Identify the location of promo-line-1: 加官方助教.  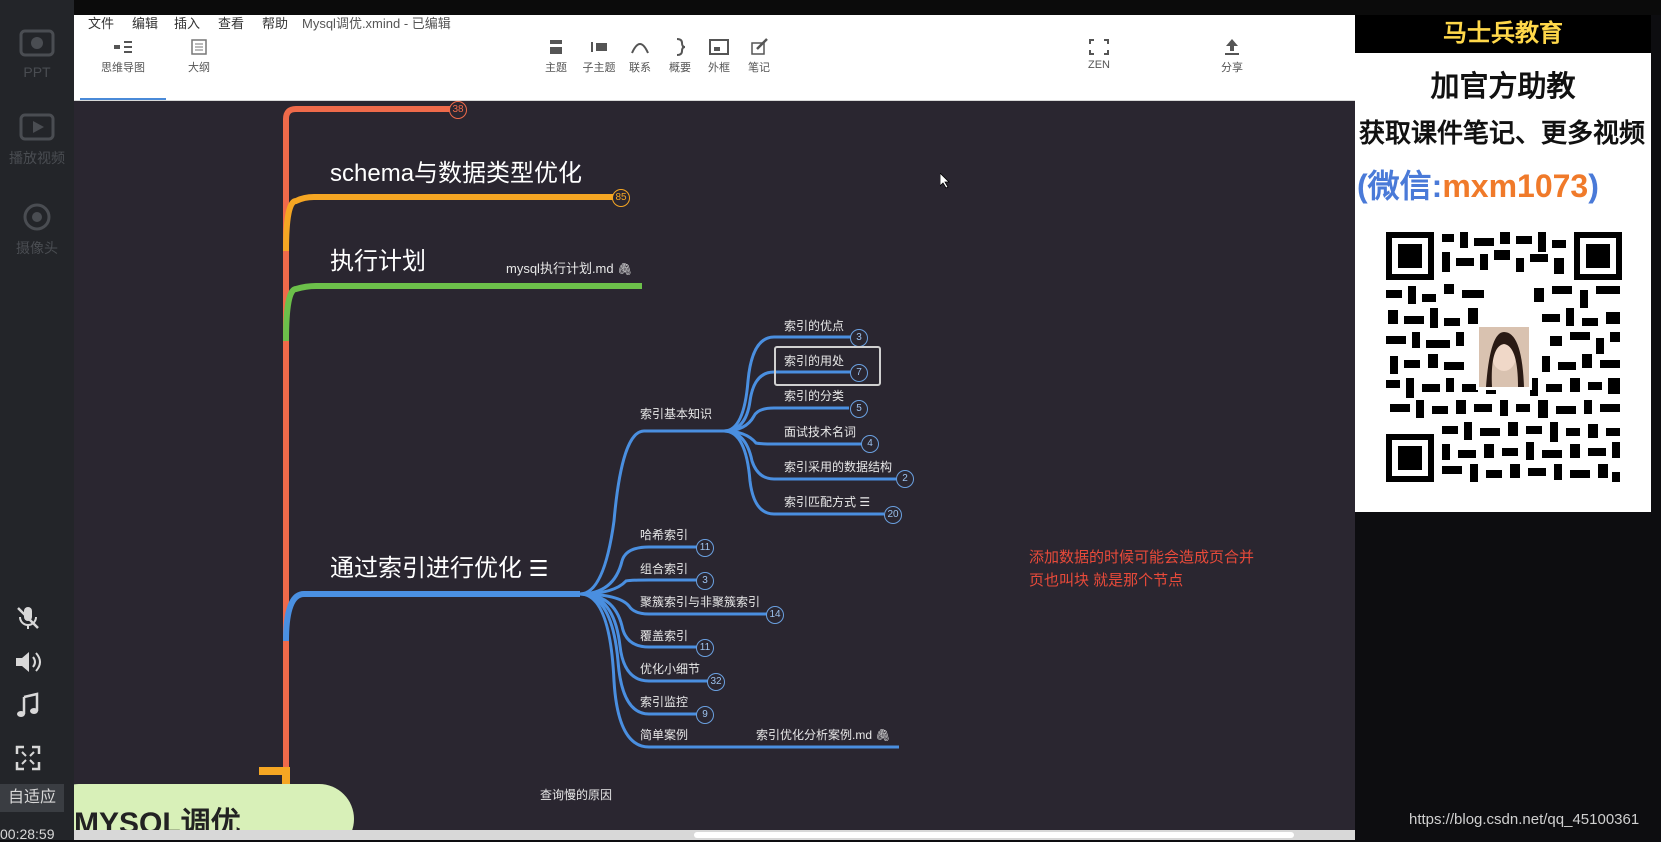
(1503, 87).